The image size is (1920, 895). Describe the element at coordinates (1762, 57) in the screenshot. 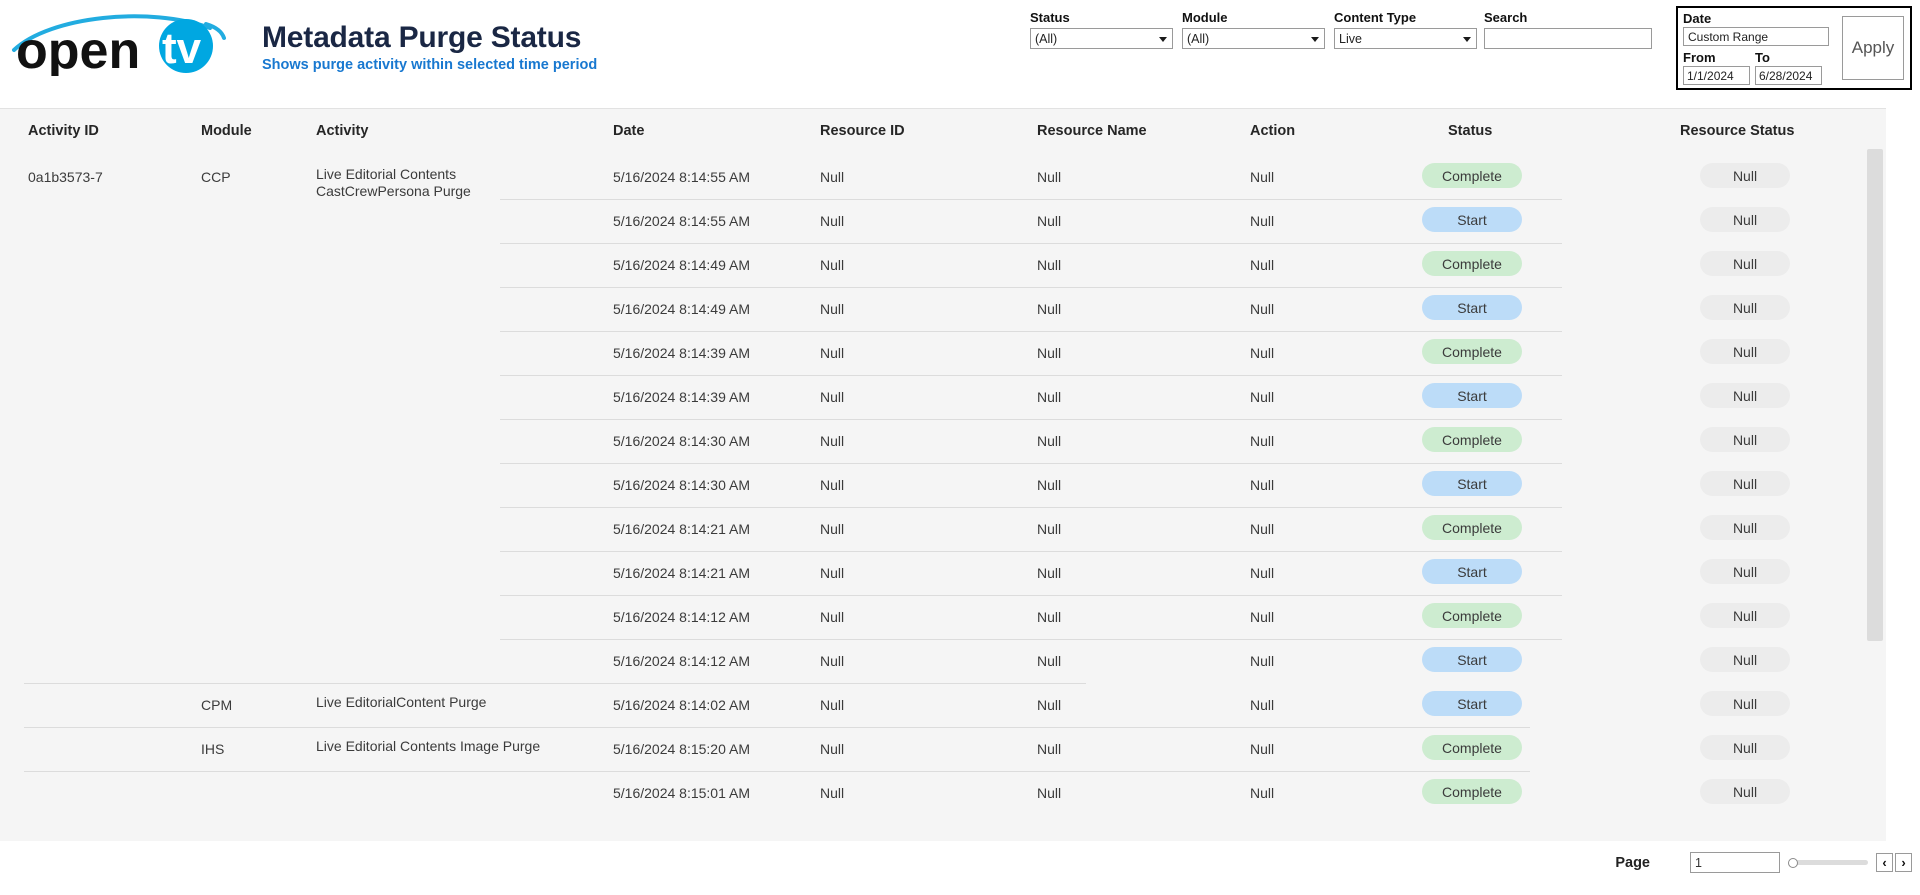

I see `to-label: To` at that location.